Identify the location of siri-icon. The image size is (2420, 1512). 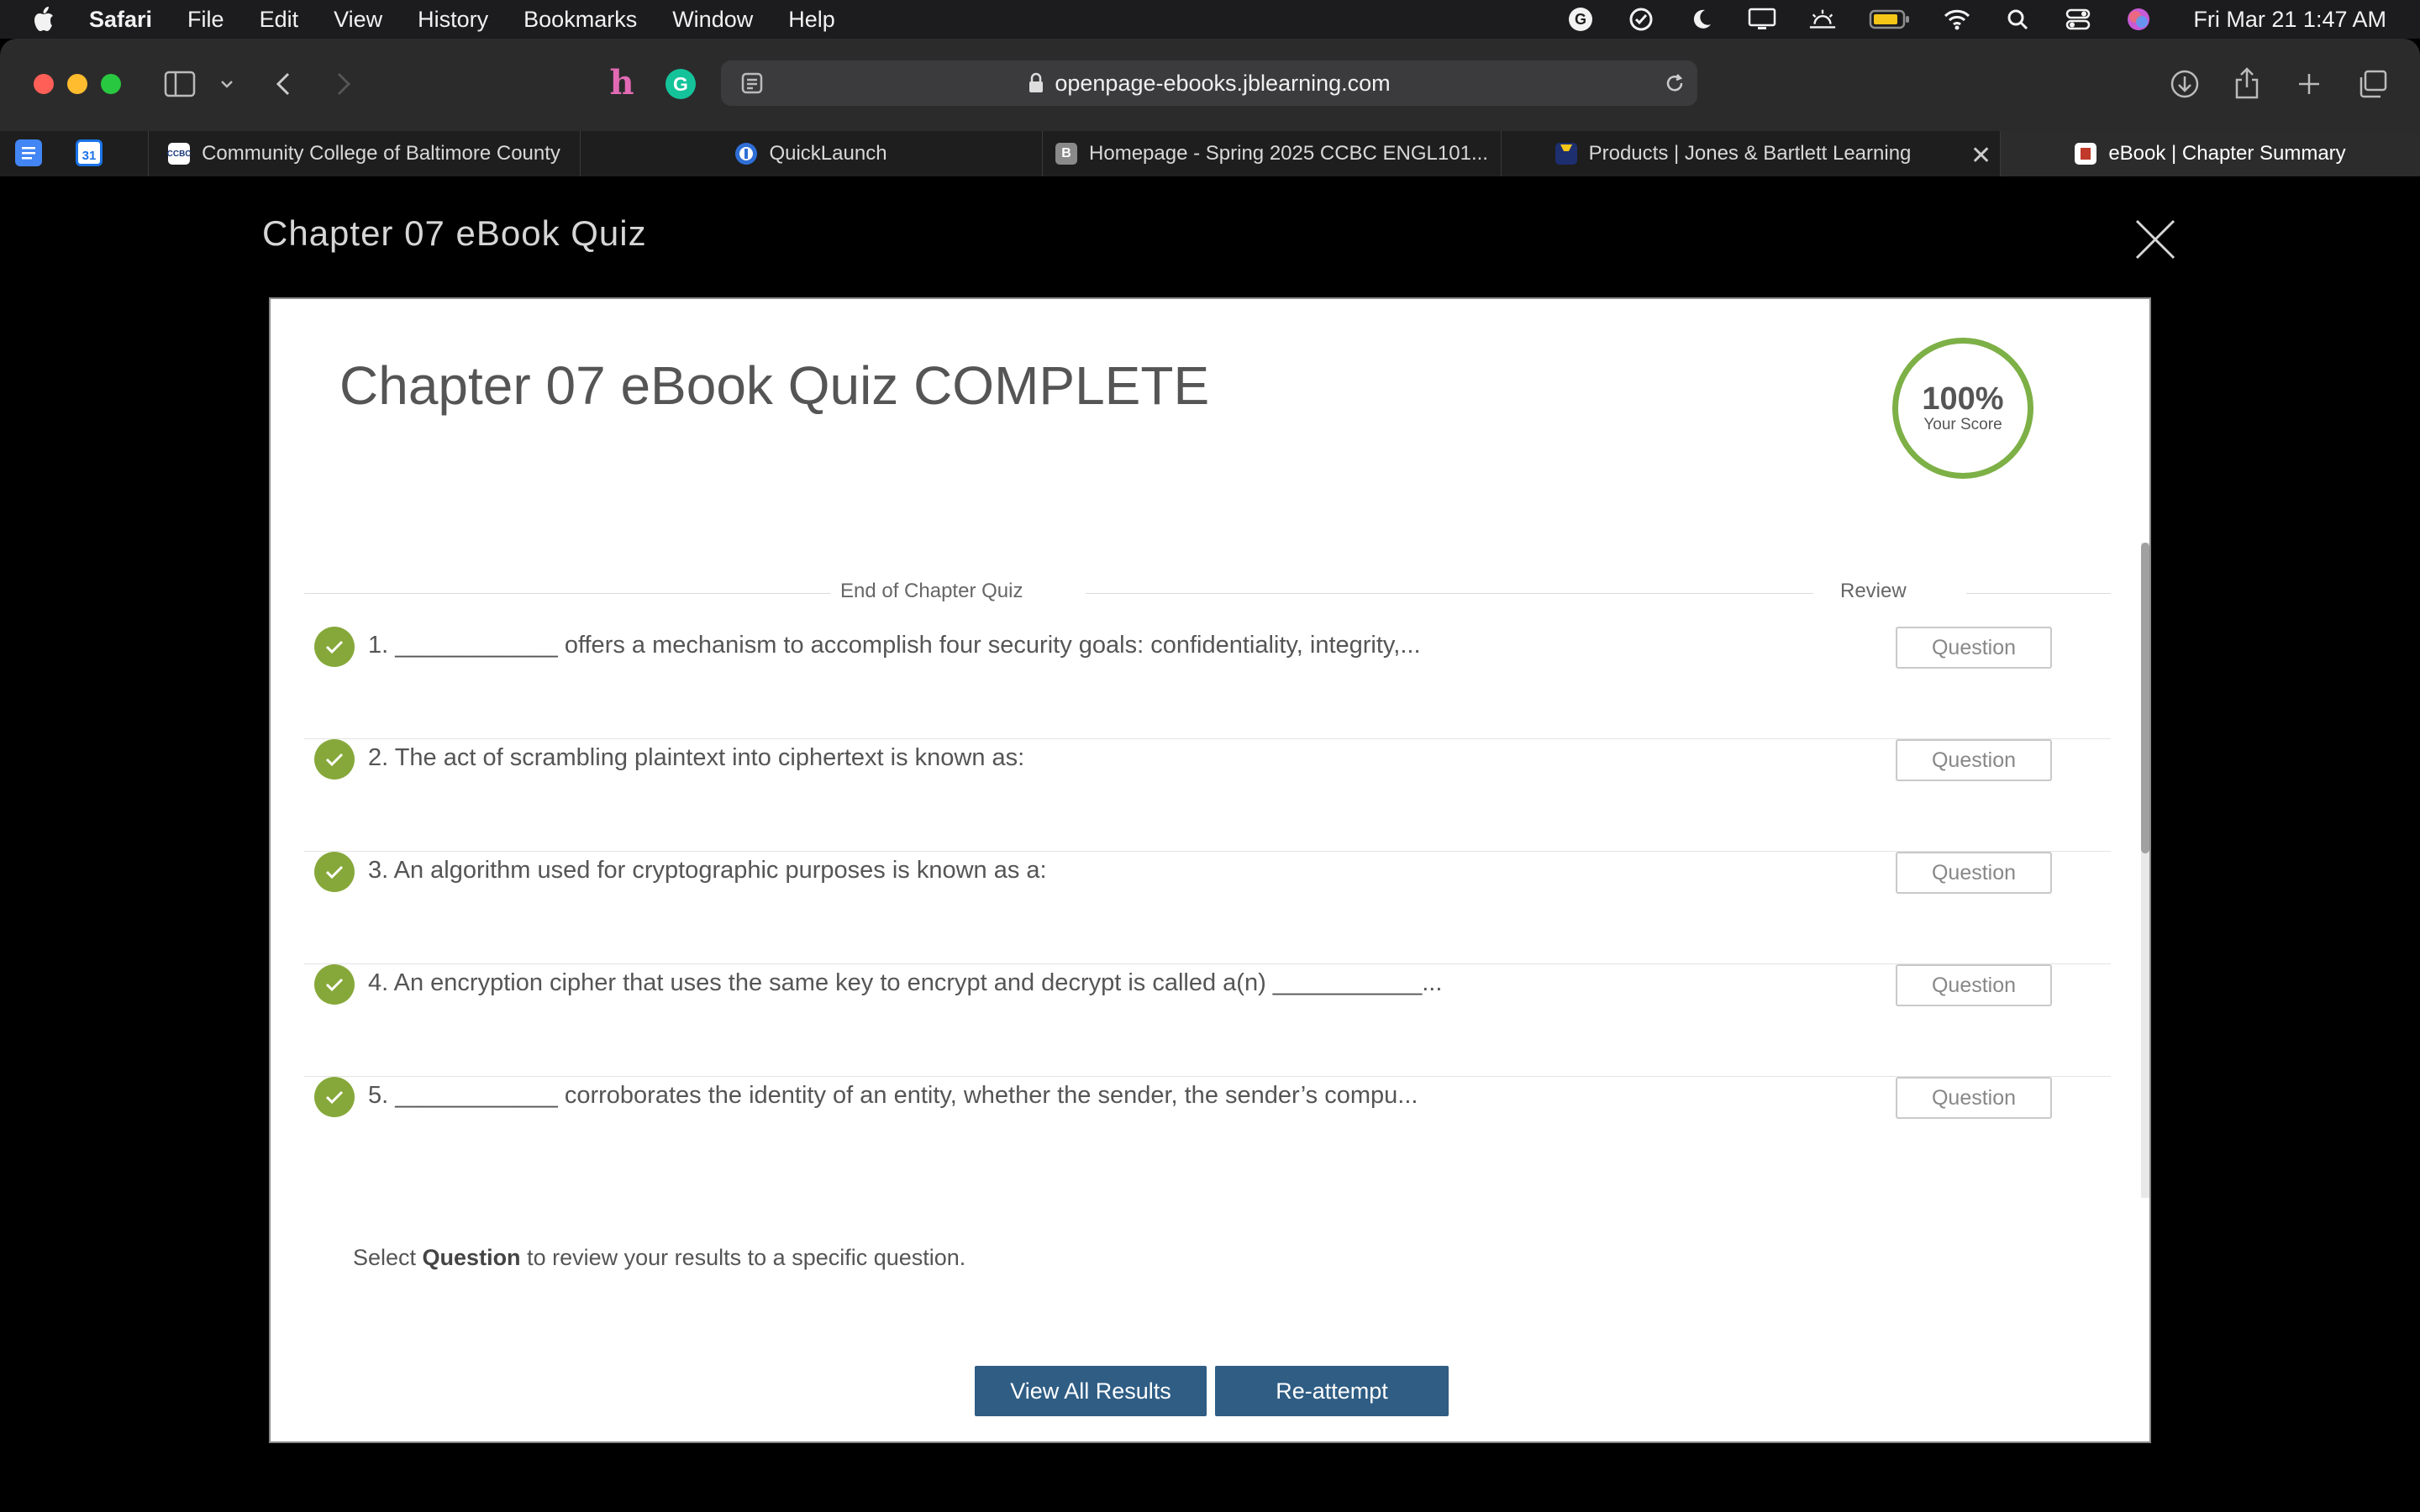
(2139, 19).